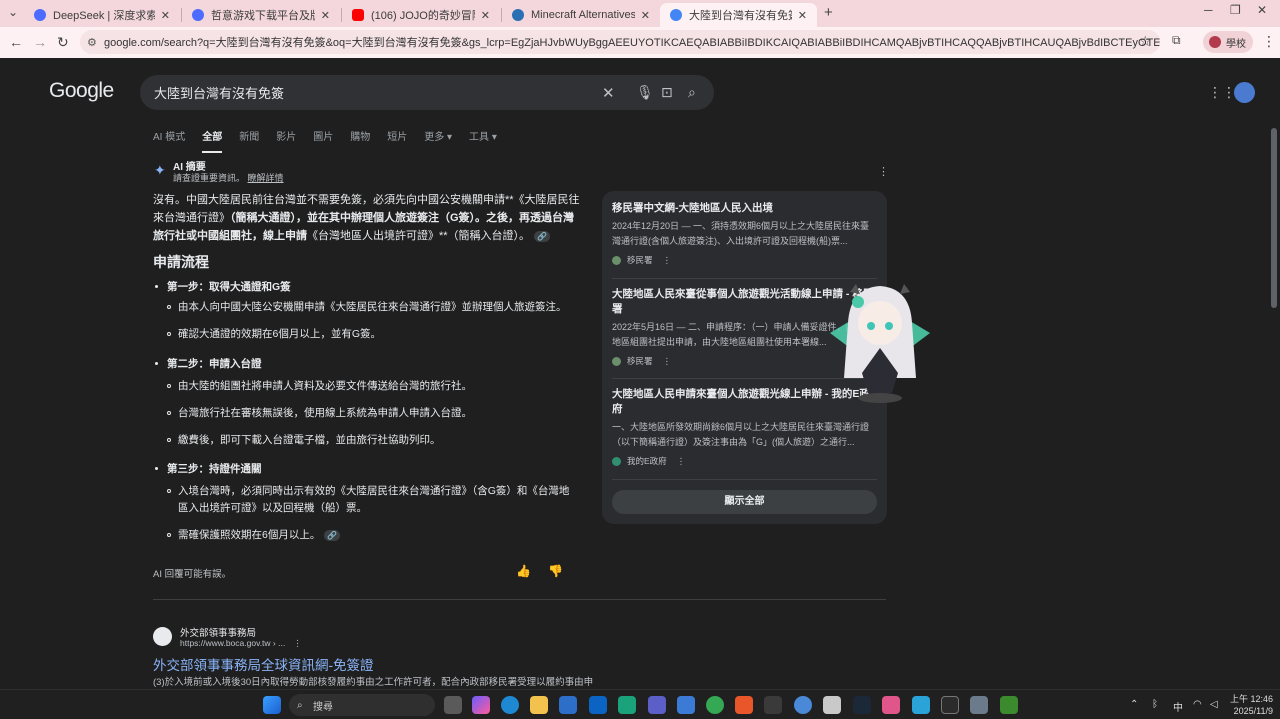  Describe the element at coordinates (1197, 704) in the screenshot. I see `wifi-icon: ◠` at that location.